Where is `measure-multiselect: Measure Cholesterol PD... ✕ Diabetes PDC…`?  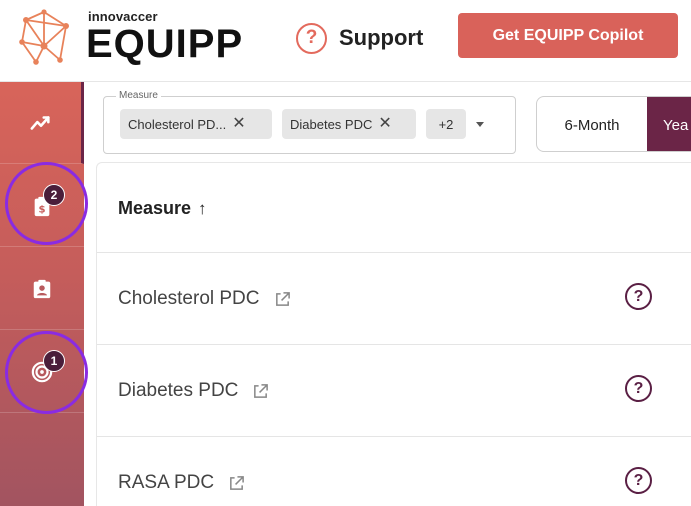 measure-multiselect: Measure Cholesterol PD... ✕ Diabetes PDC… is located at coordinates (309, 122).